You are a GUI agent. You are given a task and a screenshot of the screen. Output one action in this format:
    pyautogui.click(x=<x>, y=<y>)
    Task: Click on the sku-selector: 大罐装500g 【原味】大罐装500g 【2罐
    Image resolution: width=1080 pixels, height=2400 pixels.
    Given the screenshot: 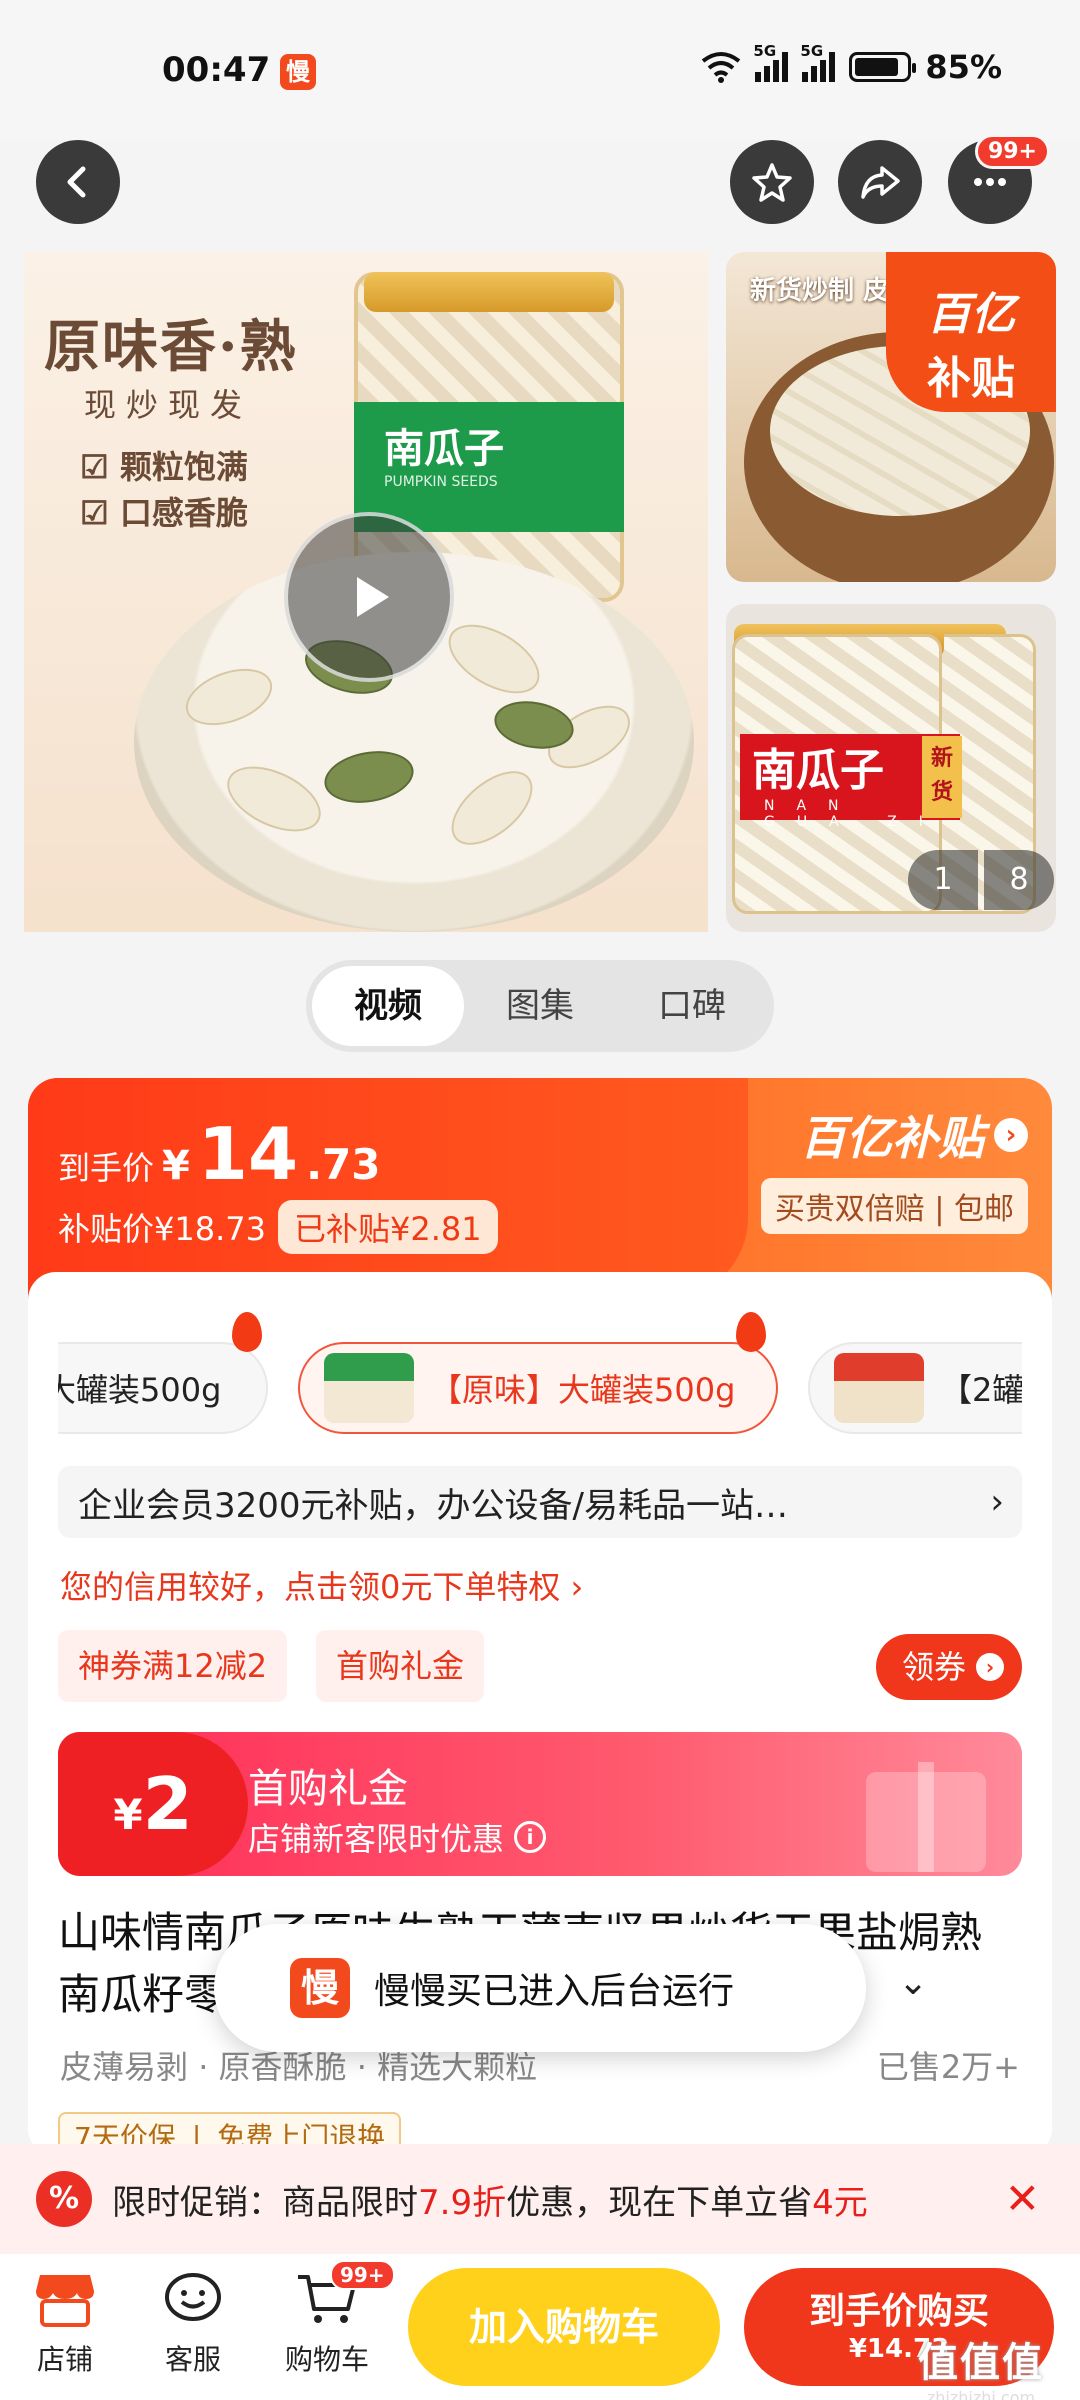 What is the action you would take?
    pyautogui.click(x=540, y=1377)
    